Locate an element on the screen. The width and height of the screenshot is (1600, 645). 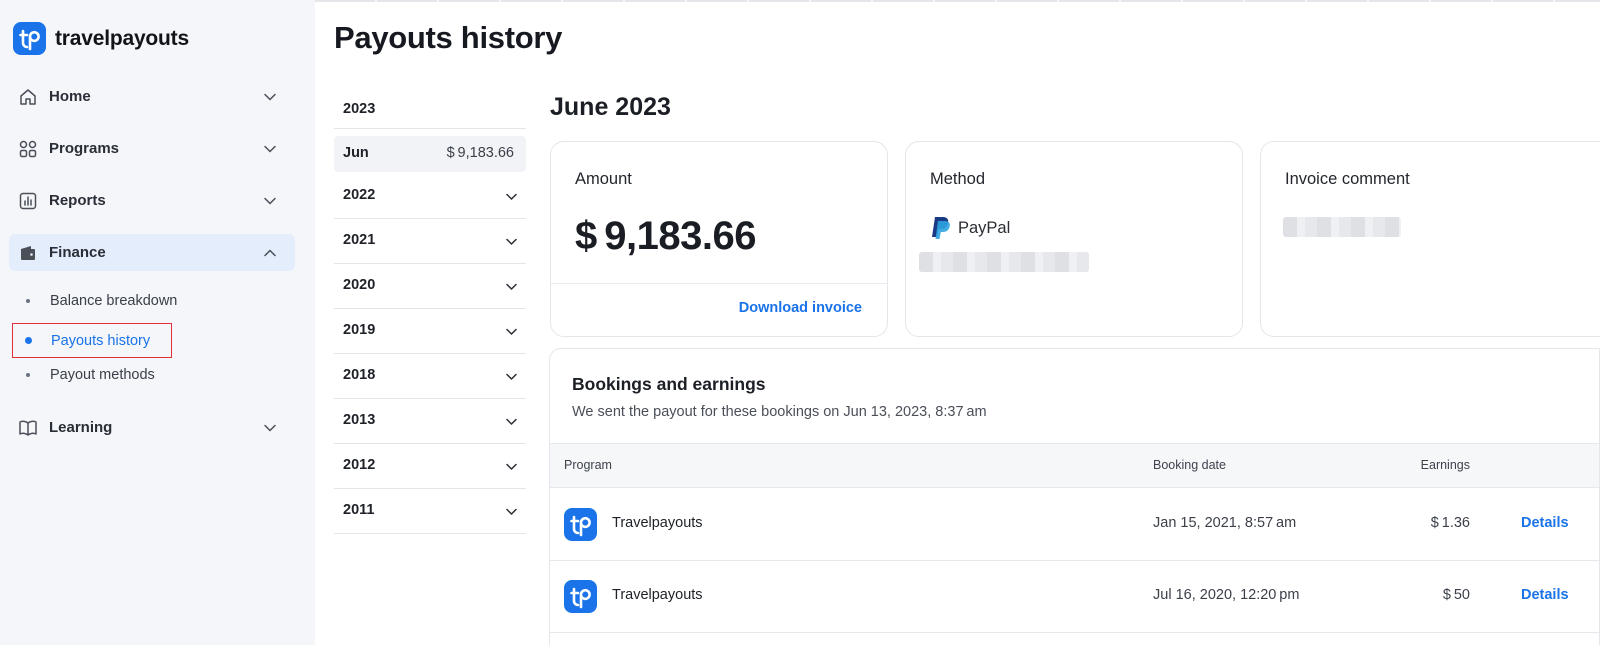
amount-card: Amount $ 9,183.66 Download invoice is located at coordinates (719, 239).